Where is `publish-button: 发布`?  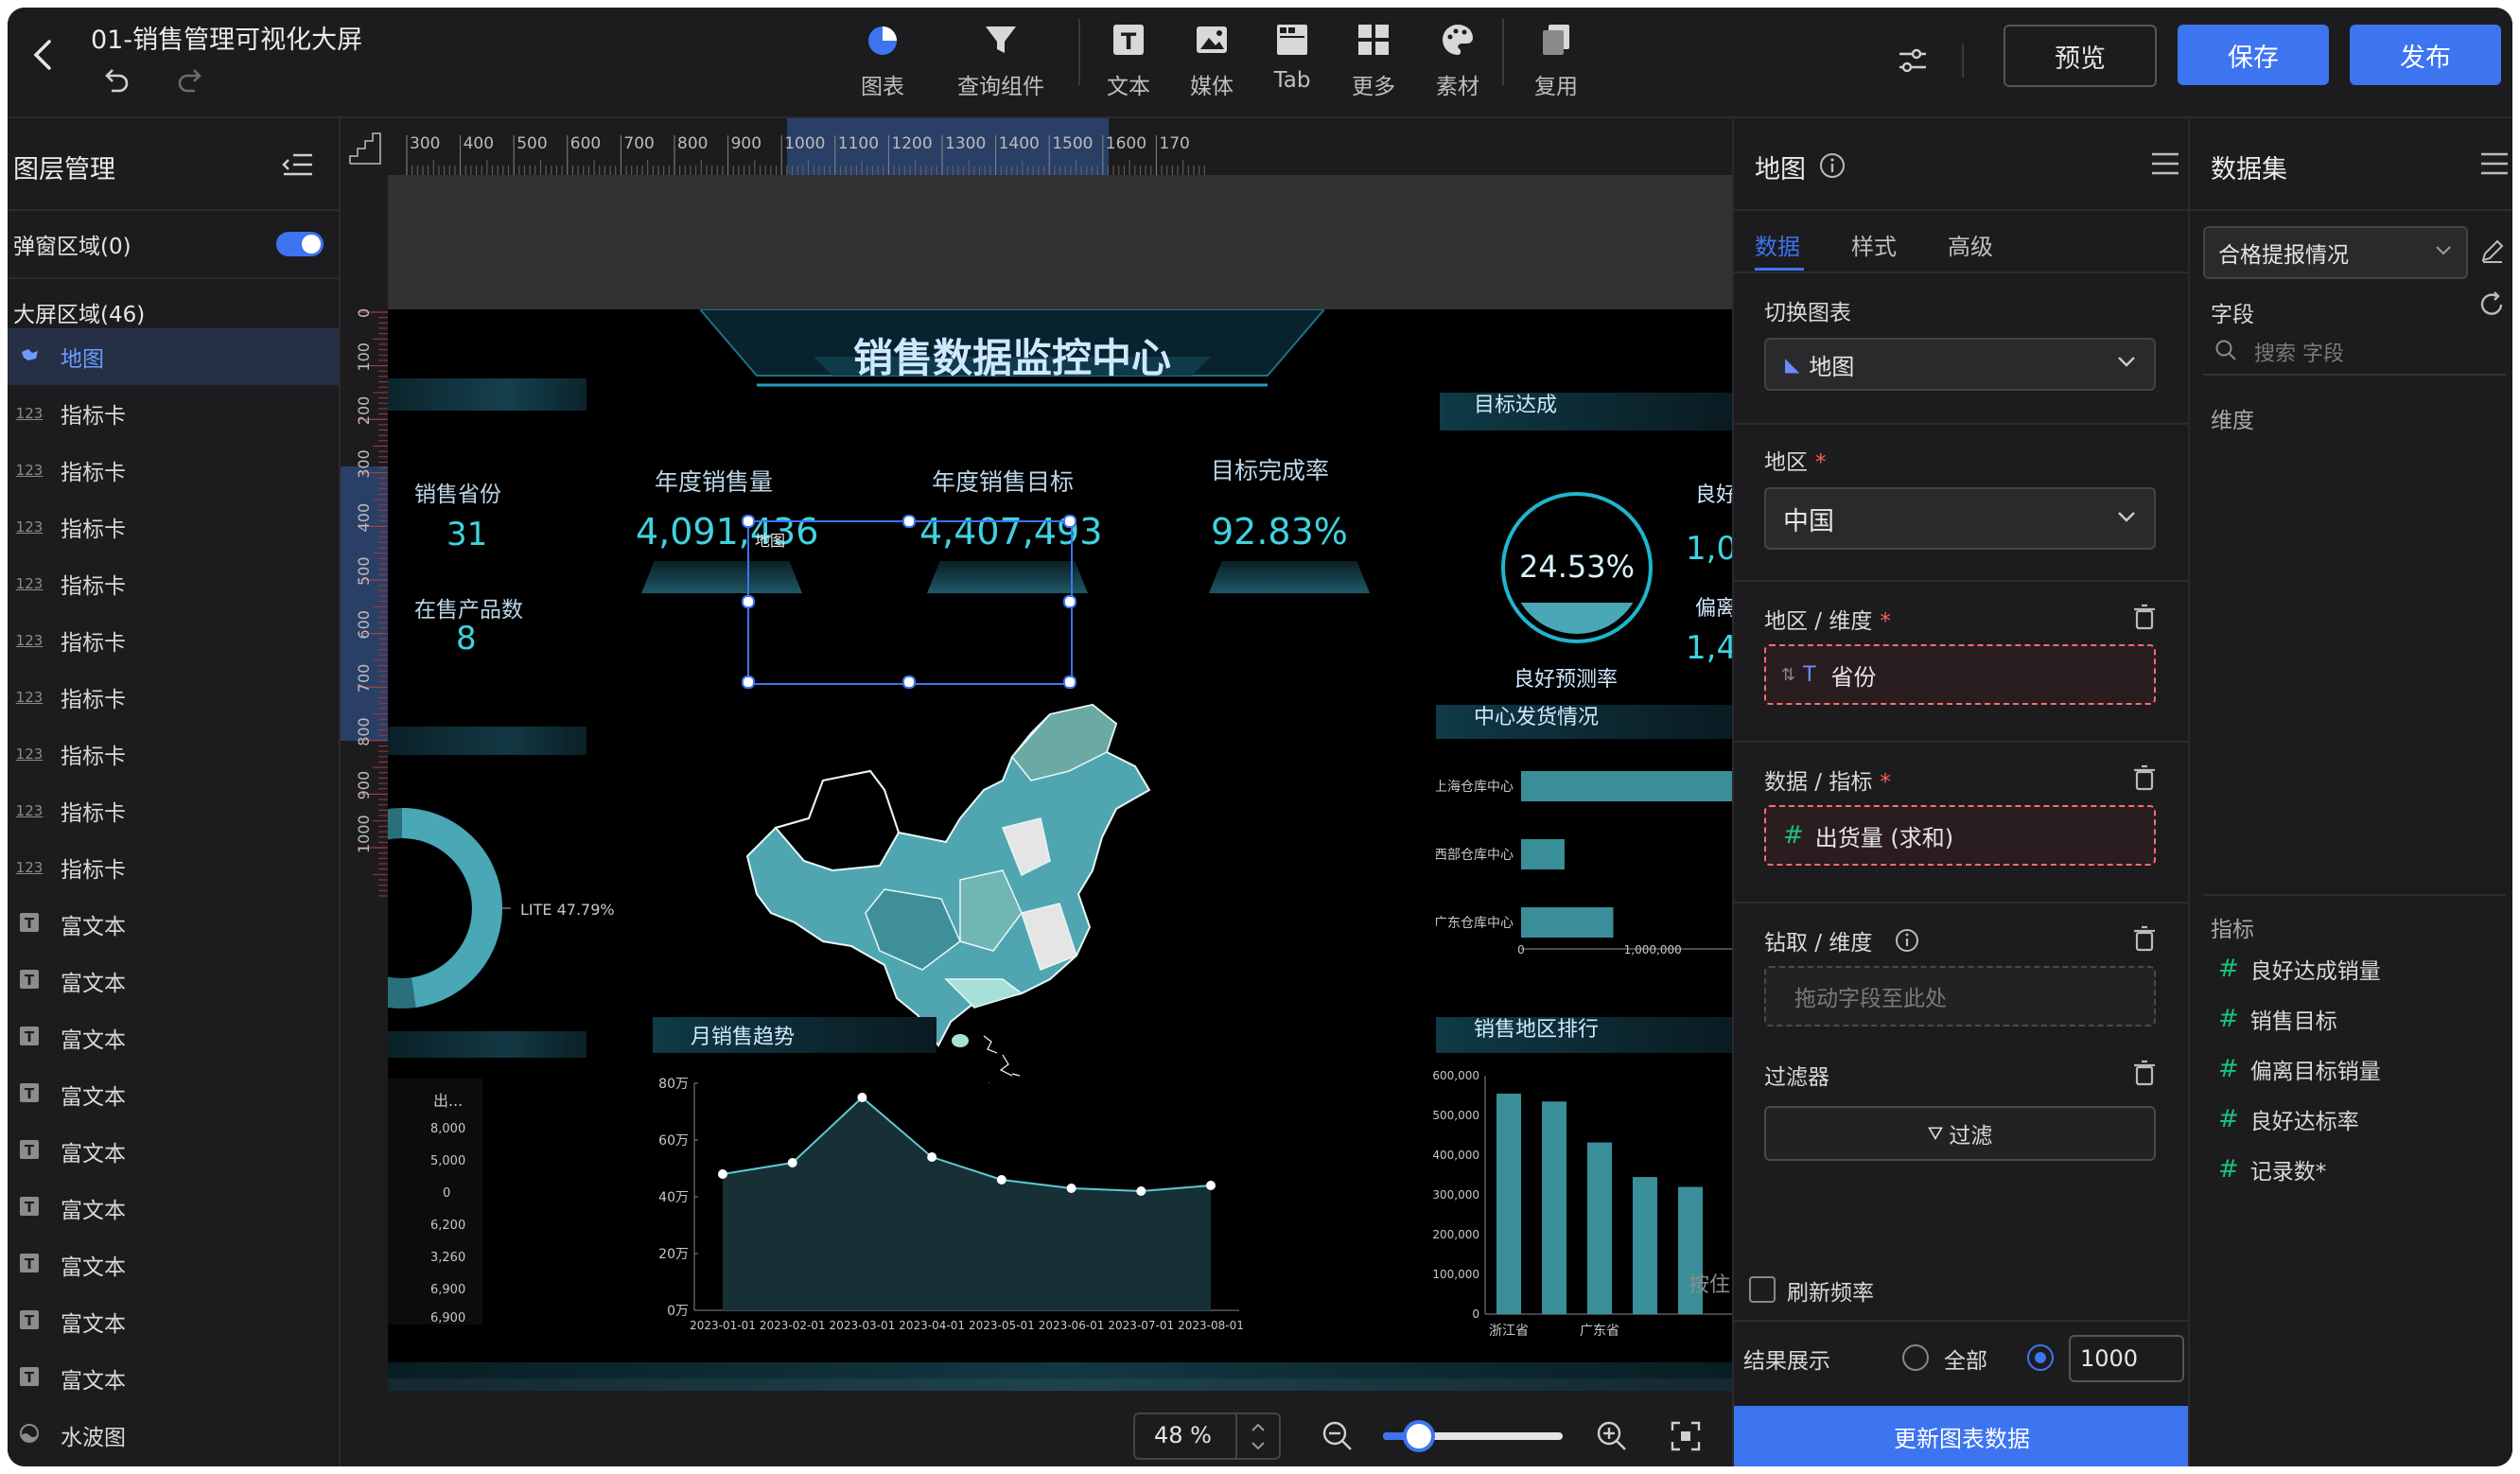 publish-button: 发布 is located at coordinates (2425, 55).